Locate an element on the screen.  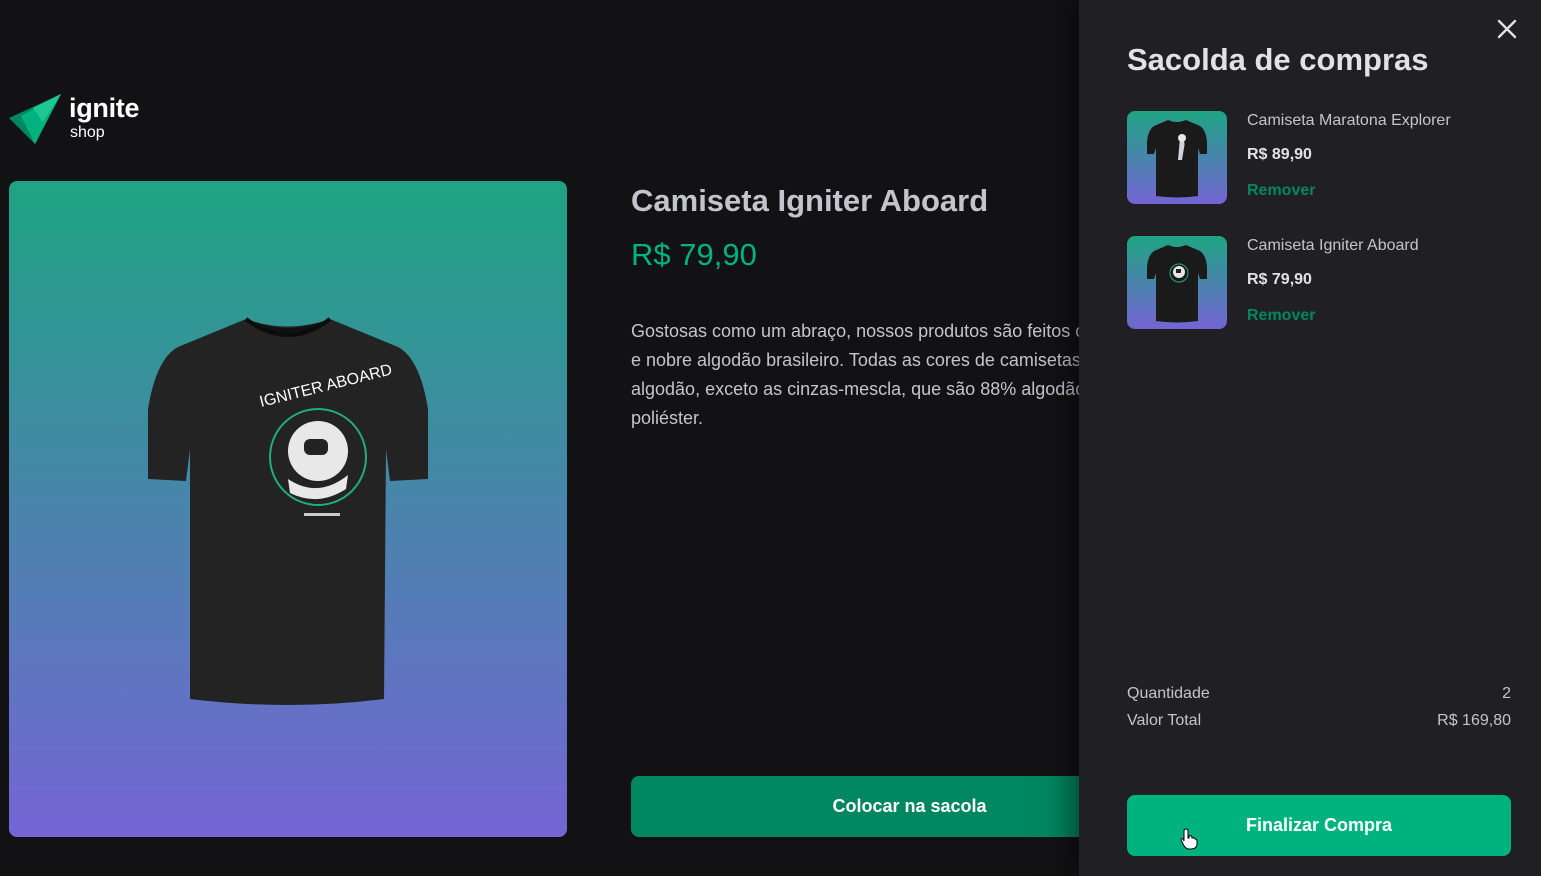
close-icon is located at coordinates (1507, 29).